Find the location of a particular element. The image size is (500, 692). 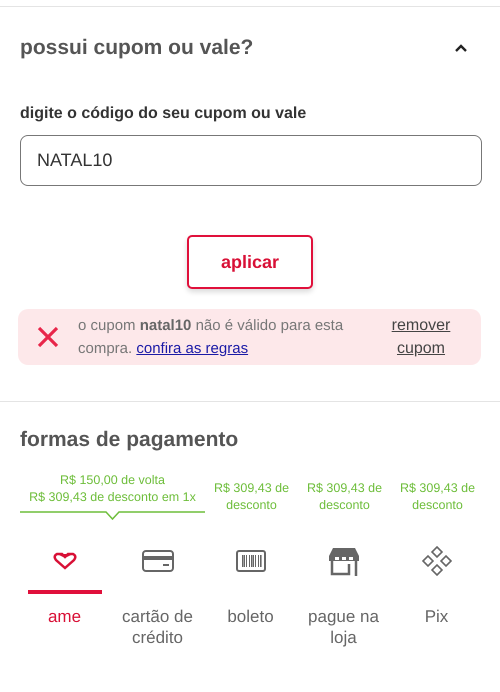

apply-button: aplicar is located at coordinates (250, 262).